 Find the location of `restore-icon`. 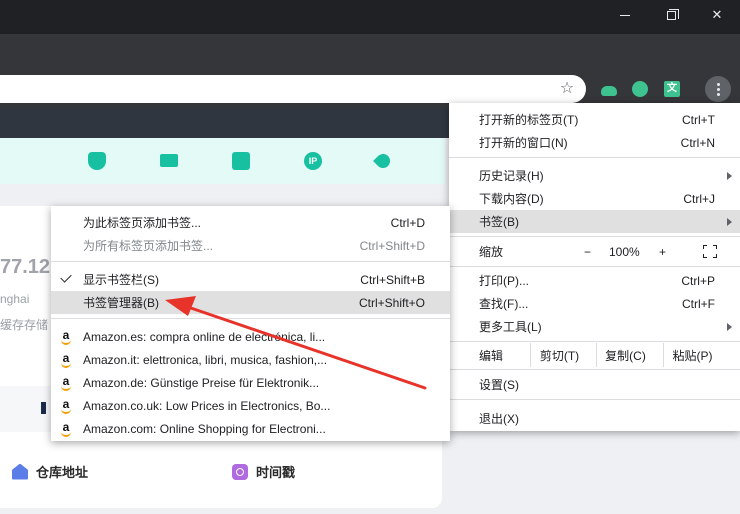

restore-icon is located at coordinates (672, 14).